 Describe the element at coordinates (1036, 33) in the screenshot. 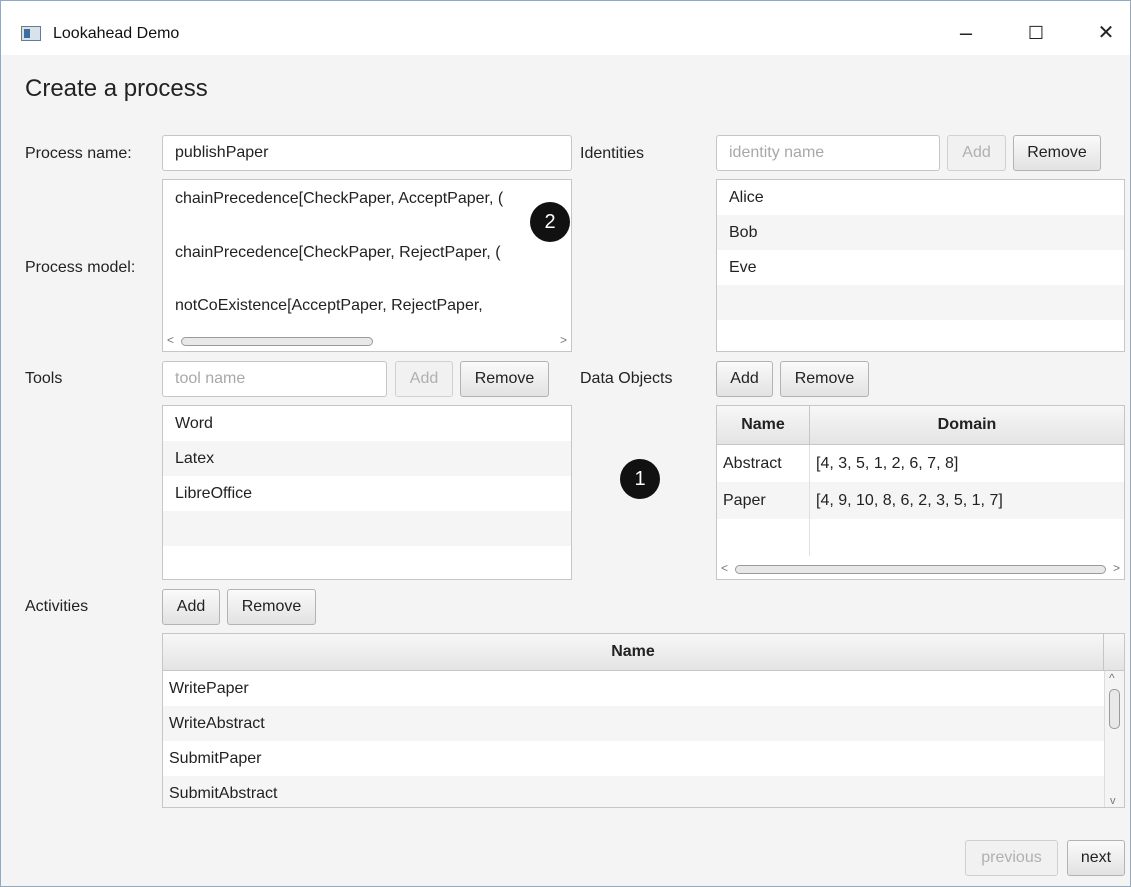

I see `maximize-icon: ☐` at that location.